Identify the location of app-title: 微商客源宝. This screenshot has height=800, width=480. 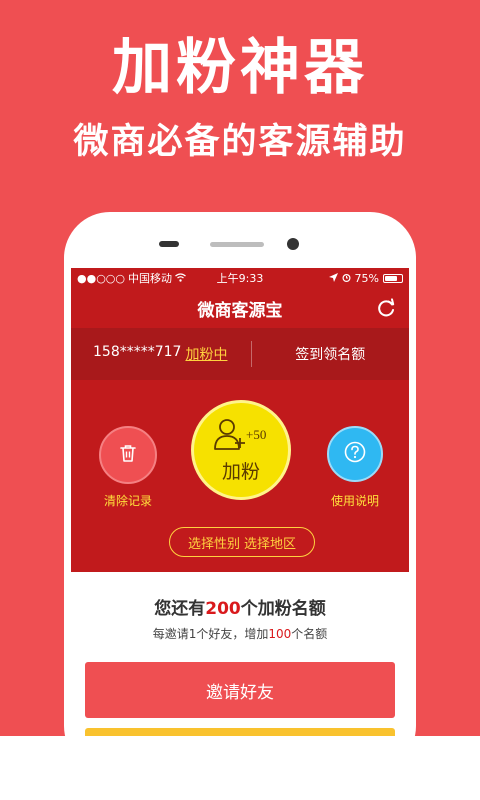
(240, 310).